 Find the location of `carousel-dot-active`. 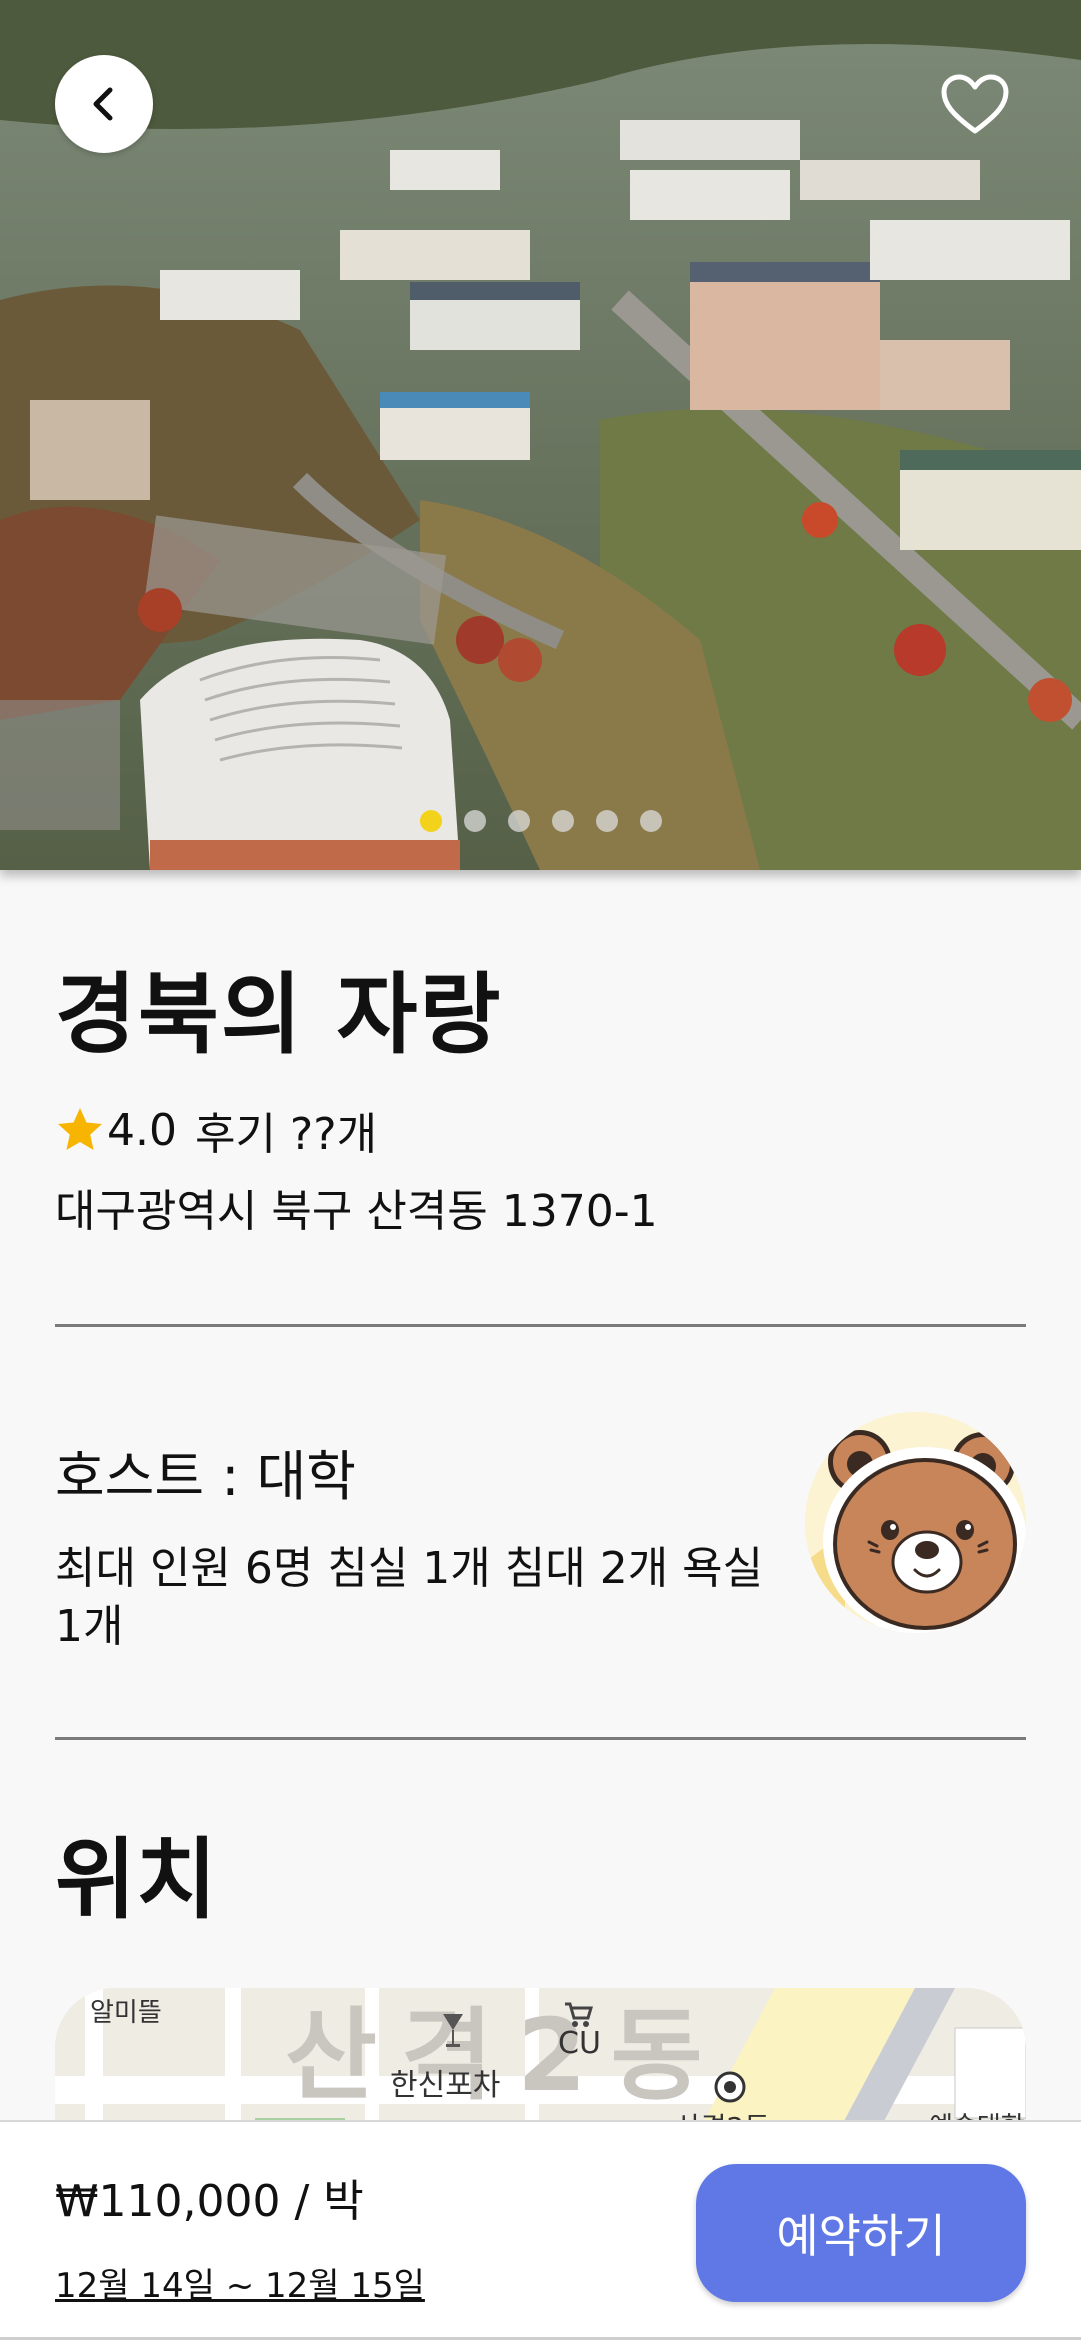

carousel-dot-active is located at coordinates (431, 821).